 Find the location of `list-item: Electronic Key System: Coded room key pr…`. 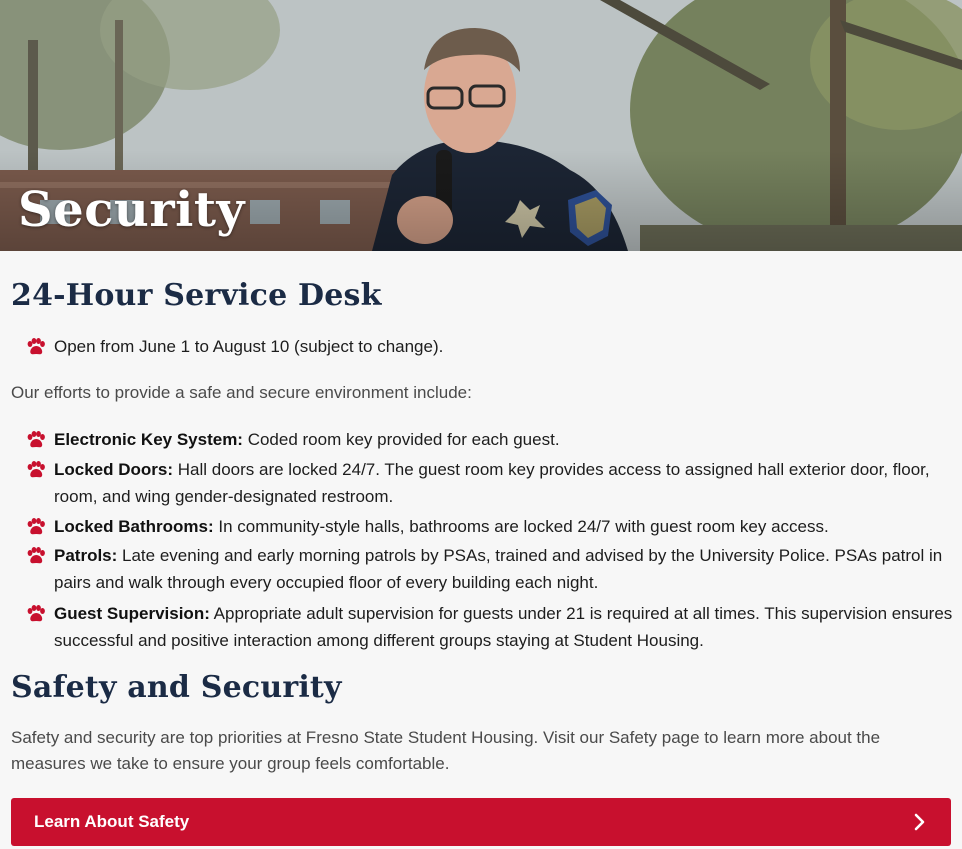

list-item: Electronic Key System: Coded room key pr… is located at coordinates (491, 439).